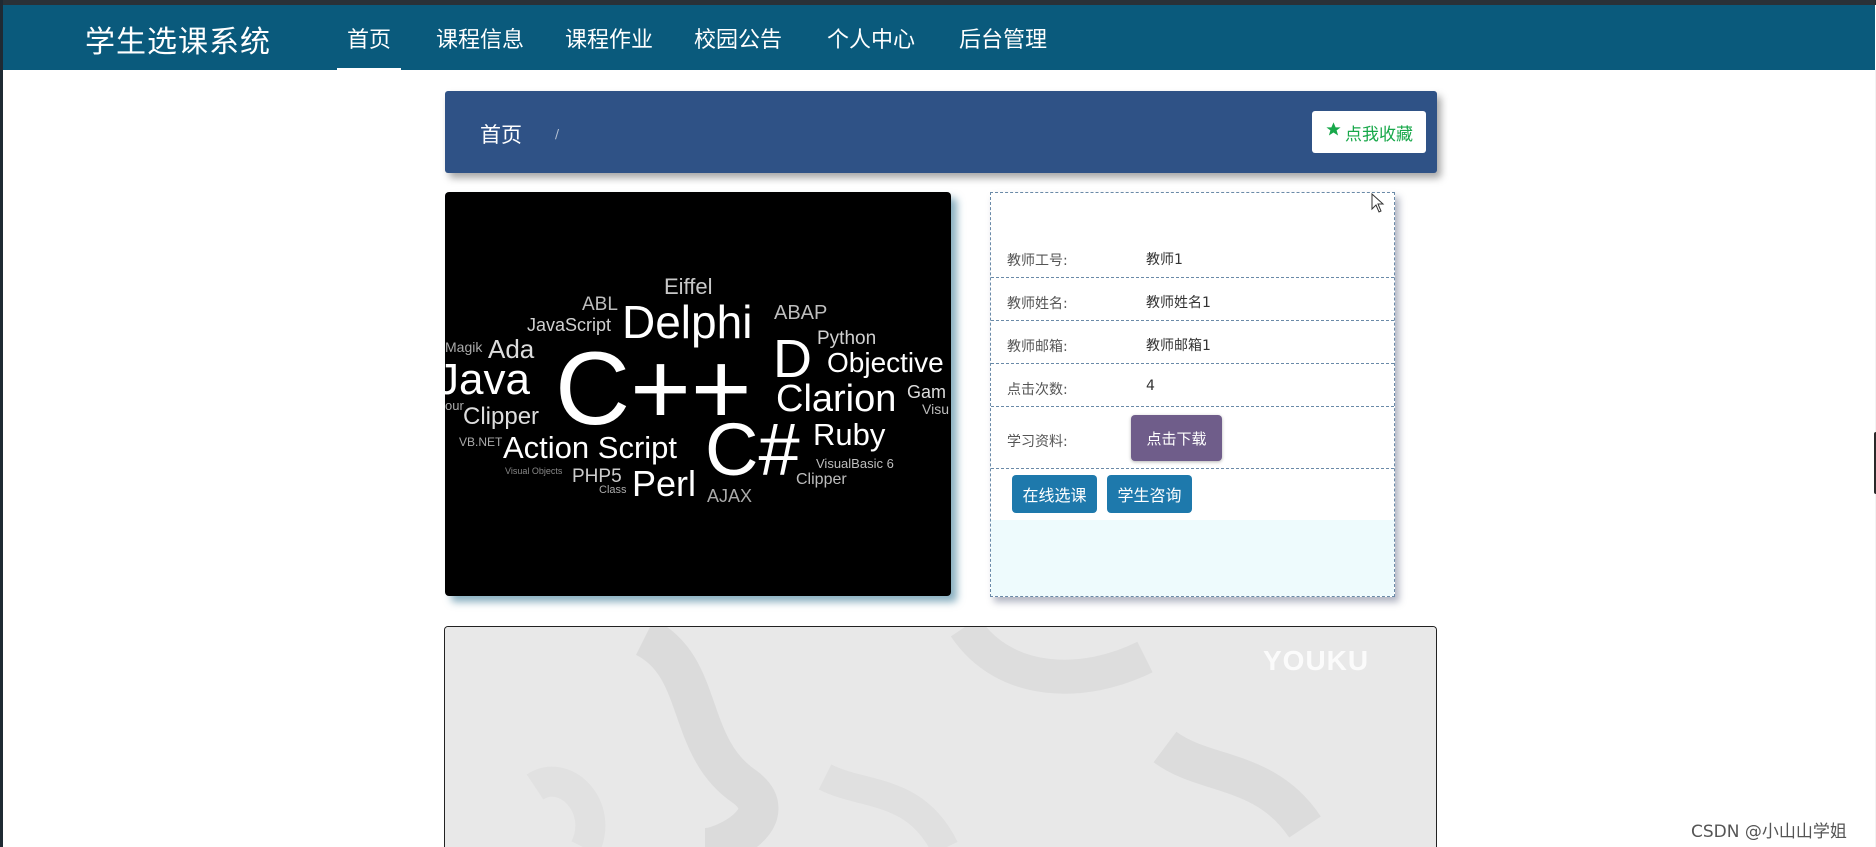 The height and width of the screenshot is (847, 1876). Describe the element at coordinates (941, 132) in the screenshot. I see `breadcrumb-bar: 首页 / 点我收藏` at that location.